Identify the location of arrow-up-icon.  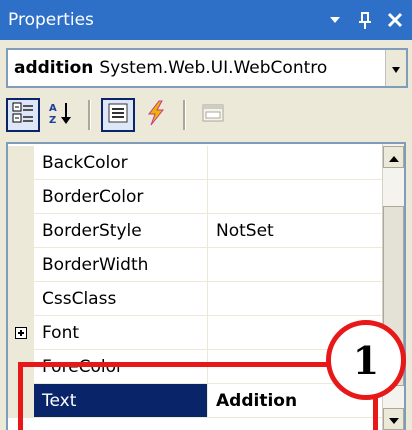
(394, 157).